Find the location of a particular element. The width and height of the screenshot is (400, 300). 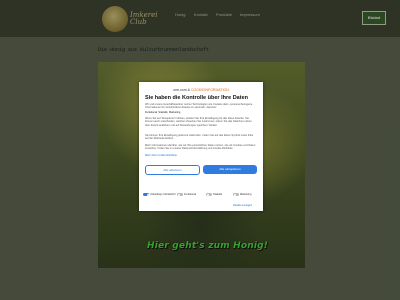

dialog-header: one.com & COOKIEINFORMATION is located at coordinates (201, 90).